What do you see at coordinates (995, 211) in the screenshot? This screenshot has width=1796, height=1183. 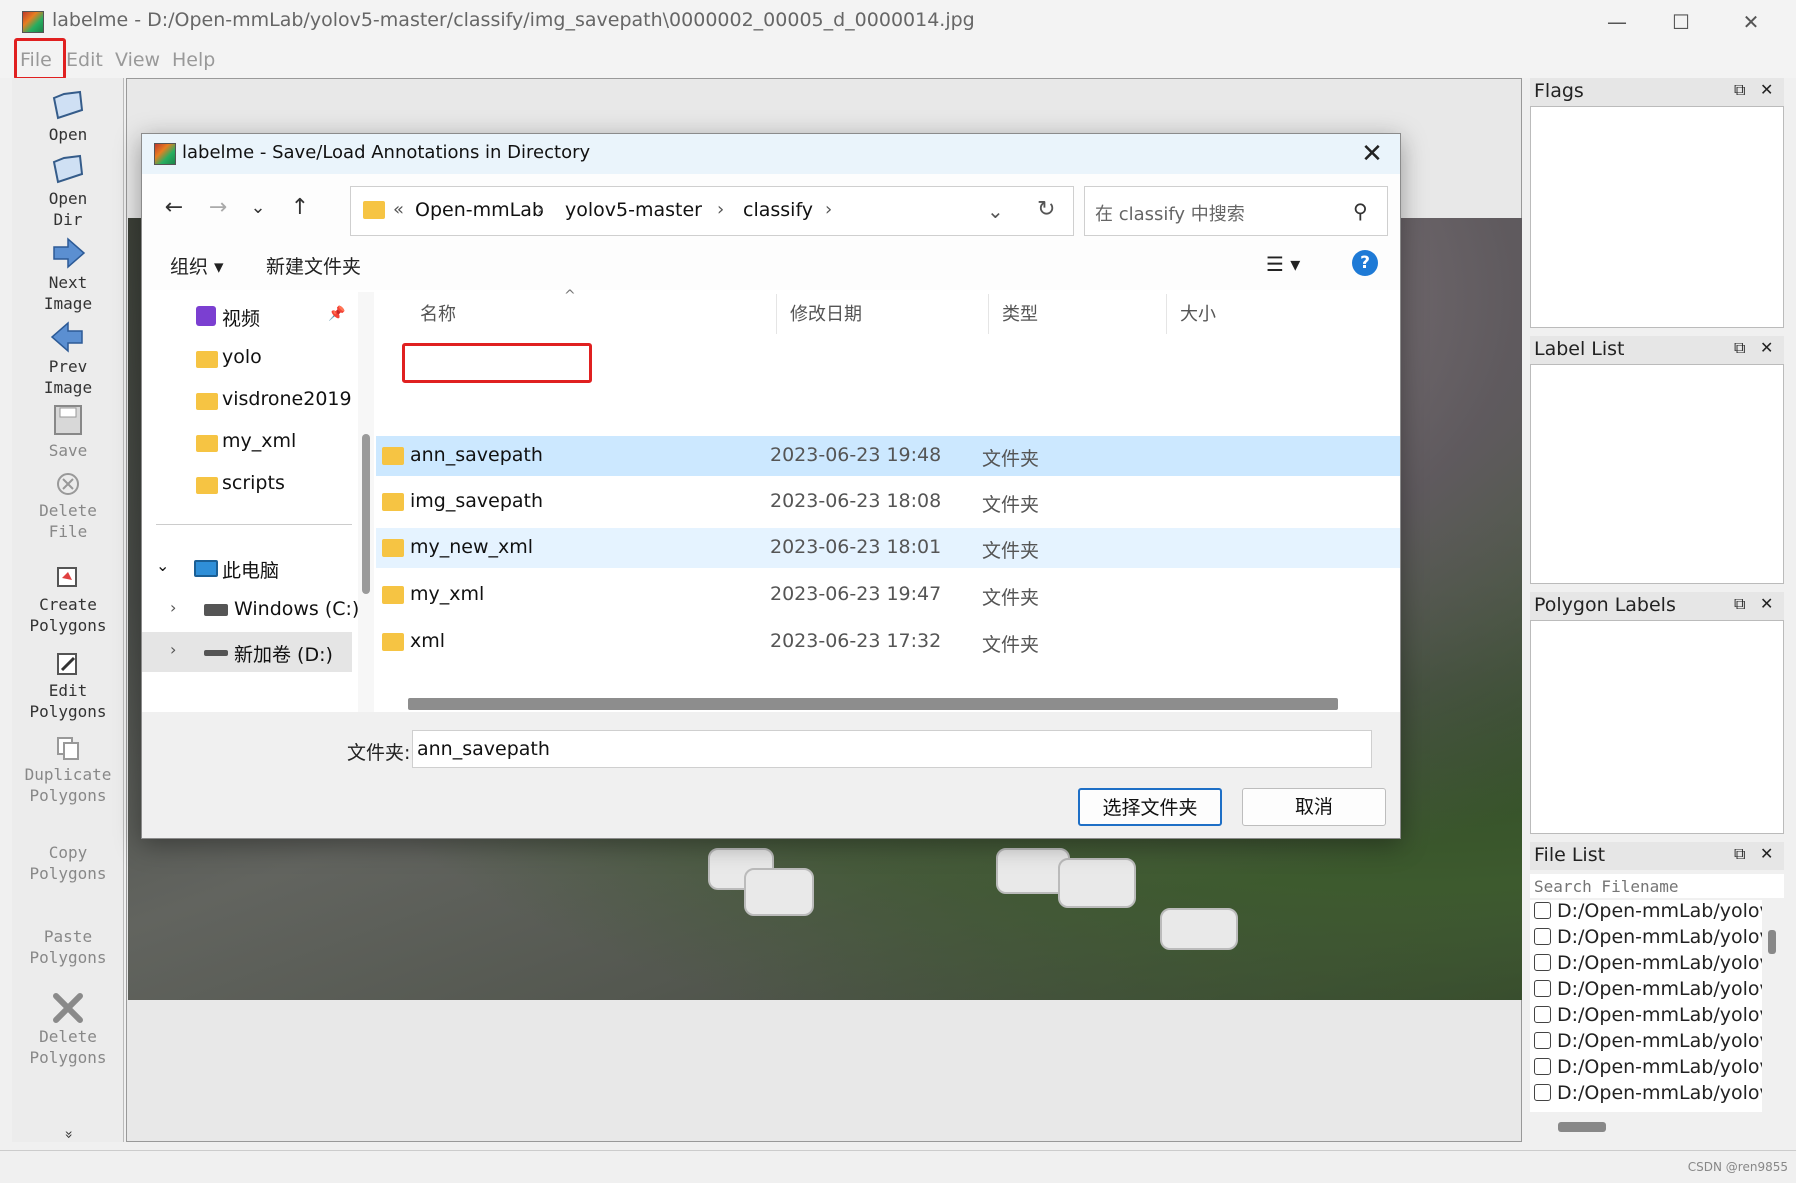 I see `address-dropdown-chevron-icon: ⌄` at bounding box center [995, 211].